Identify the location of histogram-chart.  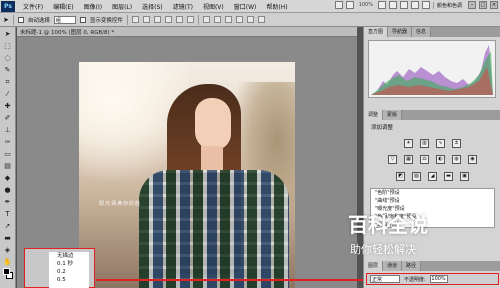
(432, 69).